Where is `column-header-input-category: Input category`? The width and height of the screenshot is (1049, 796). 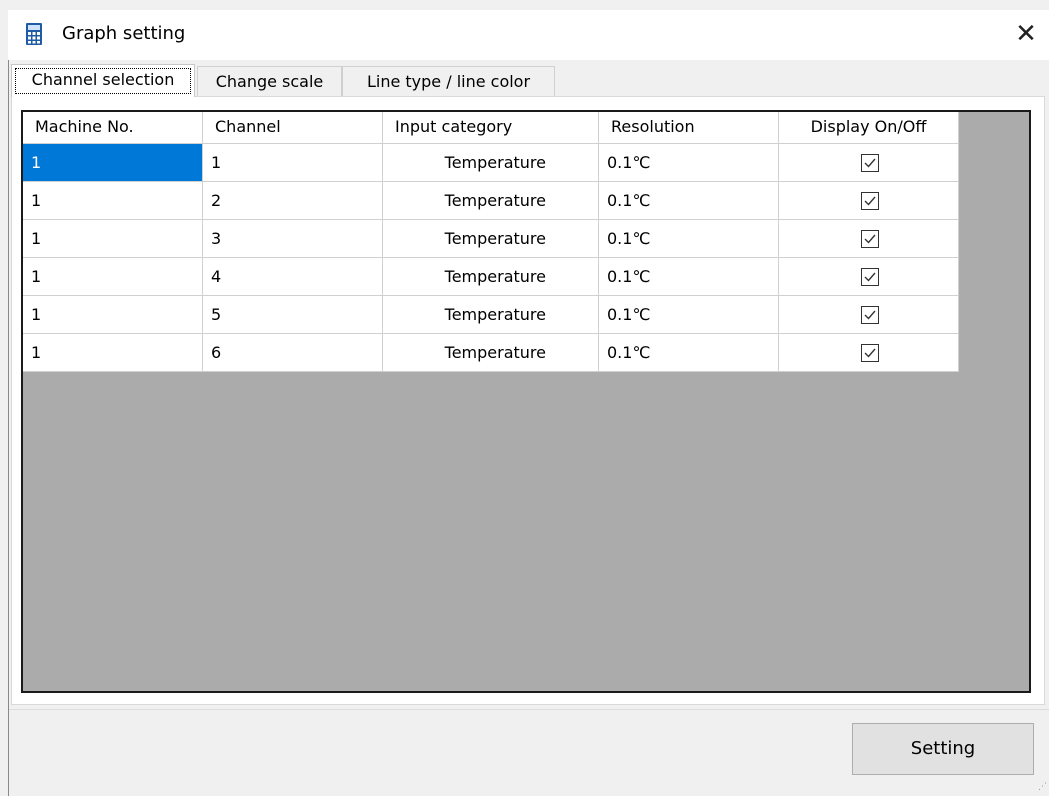 column-header-input-category: Input category is located at coordinates (491, 128).